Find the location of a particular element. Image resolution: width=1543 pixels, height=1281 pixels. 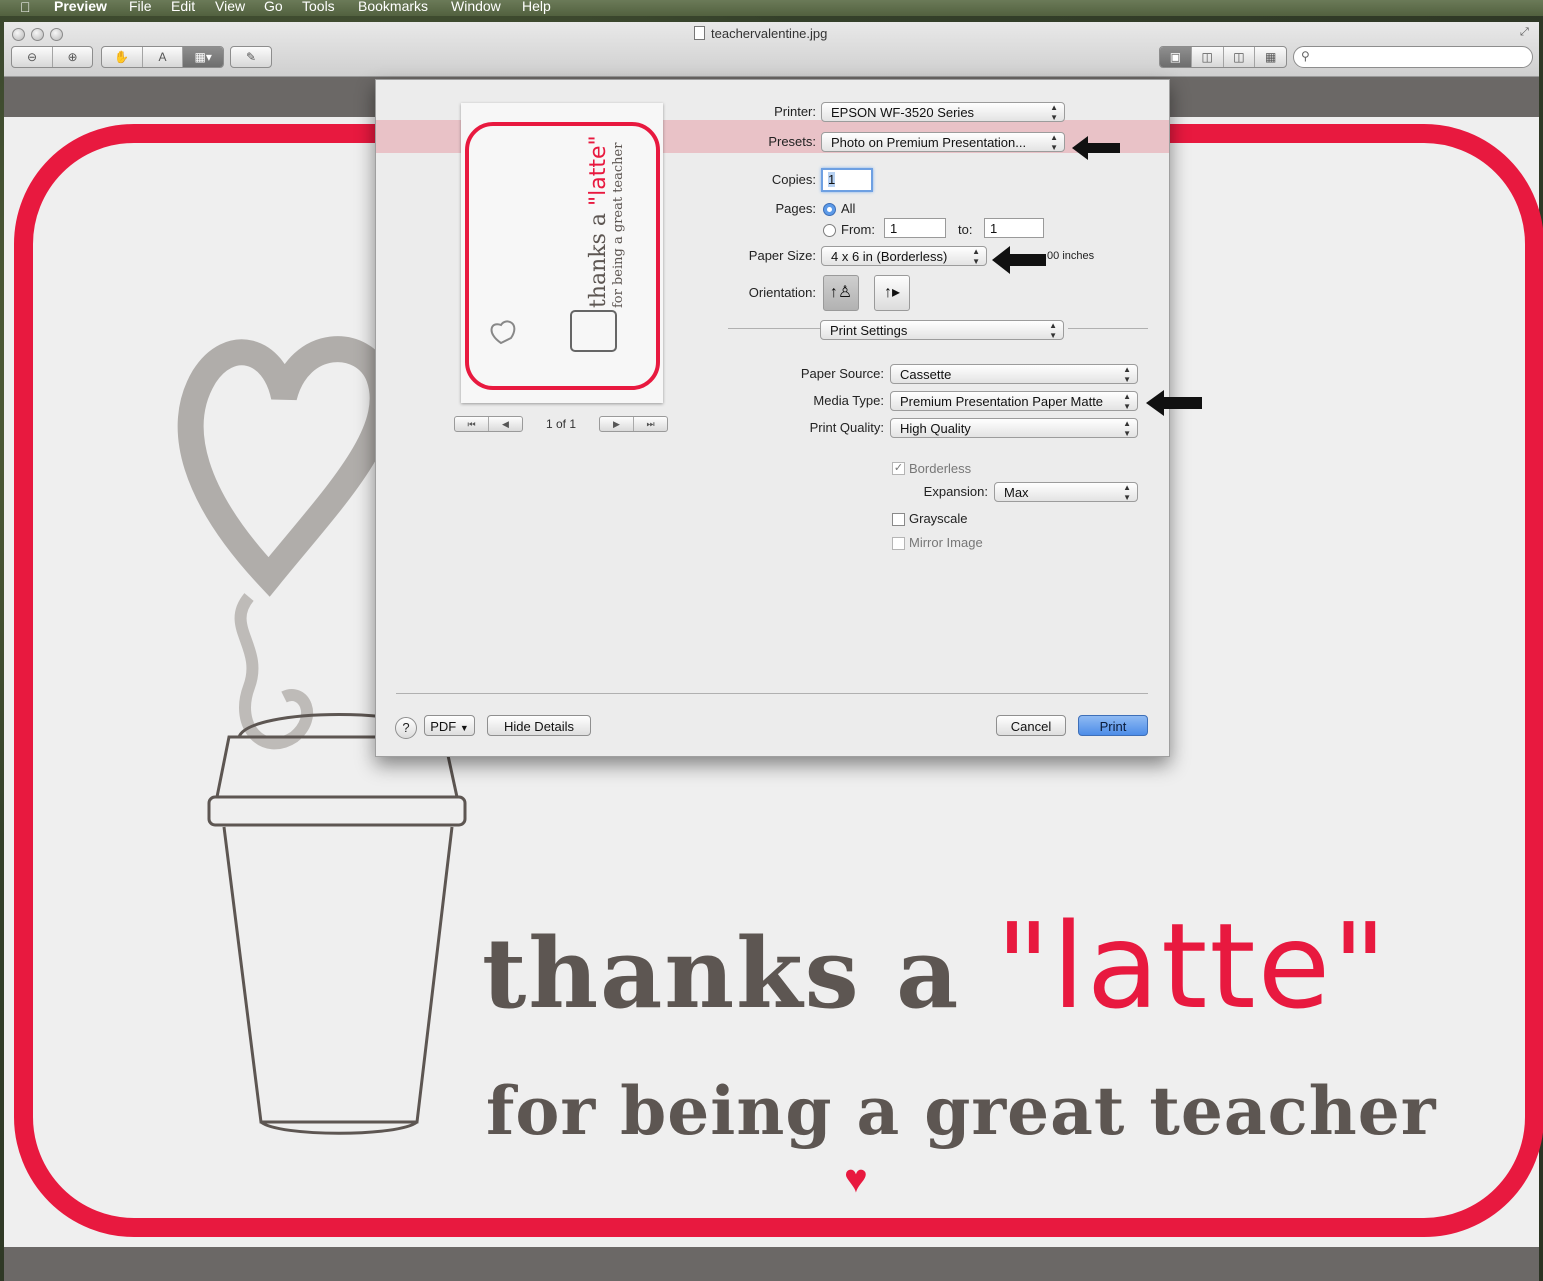

contact-sheet-view-icon: ▦ is located at coordinates (1270, 57).